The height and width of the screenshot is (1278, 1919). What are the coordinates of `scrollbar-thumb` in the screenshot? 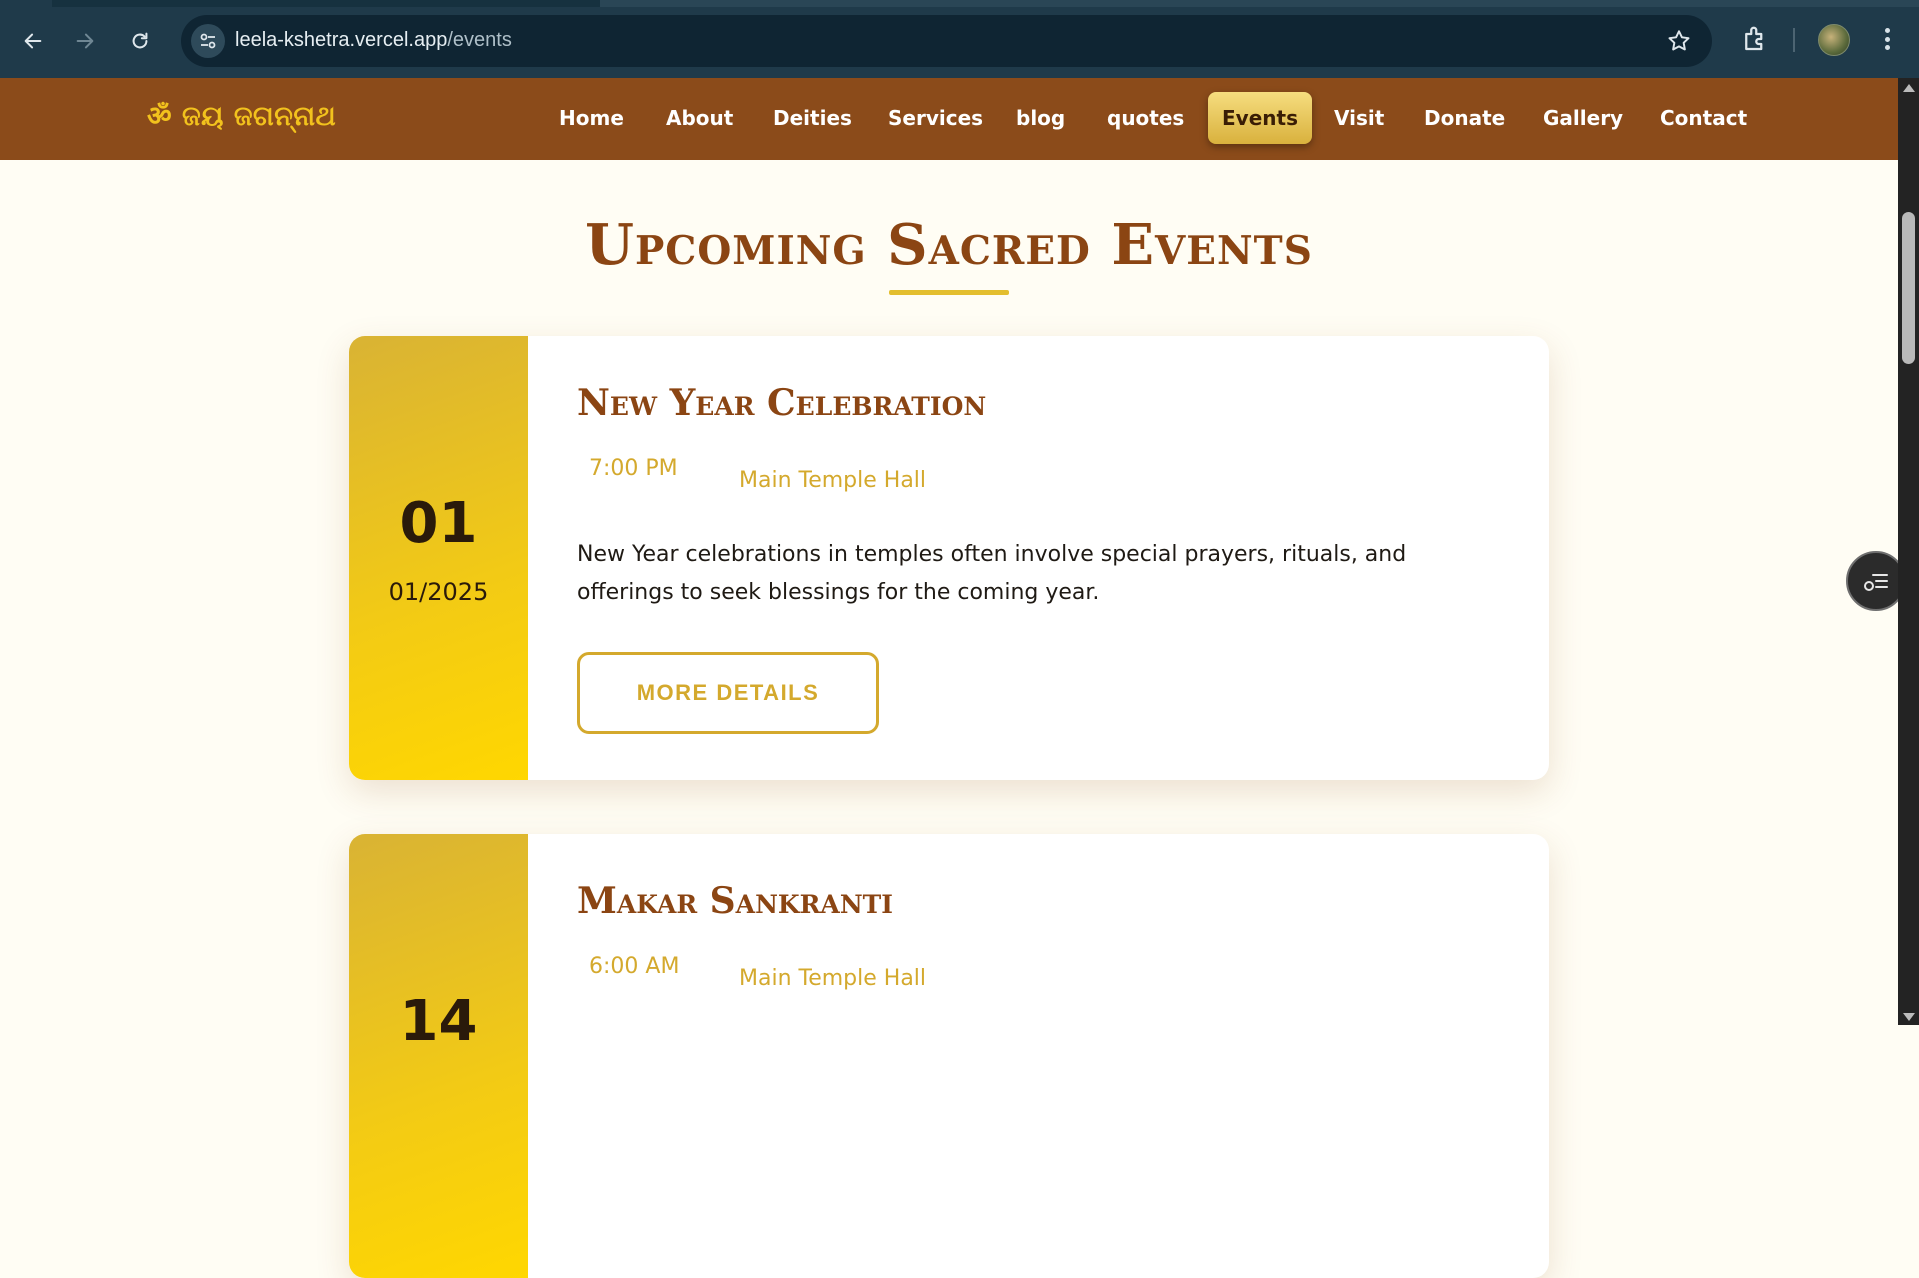 It's located at (1908, 288).